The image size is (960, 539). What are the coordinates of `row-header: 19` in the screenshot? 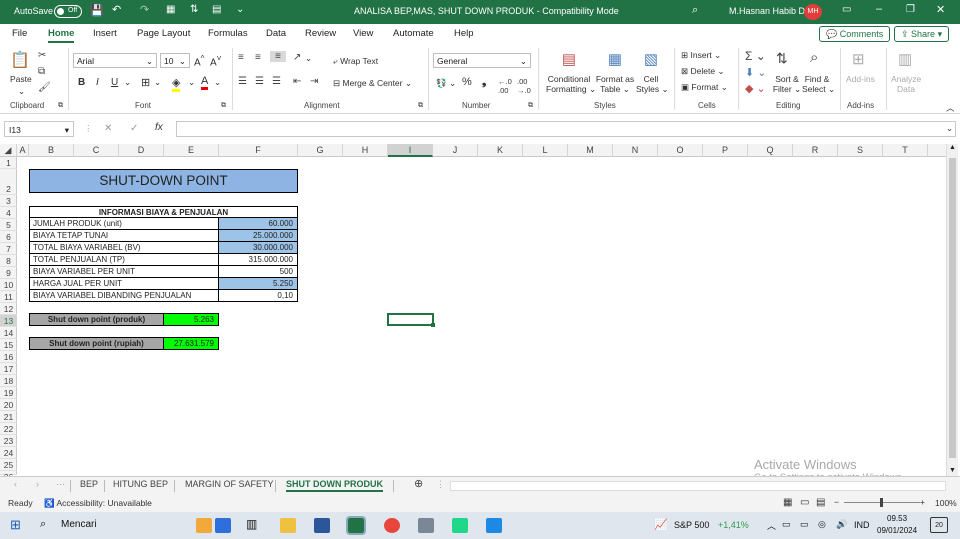 It's located at (8, 393).